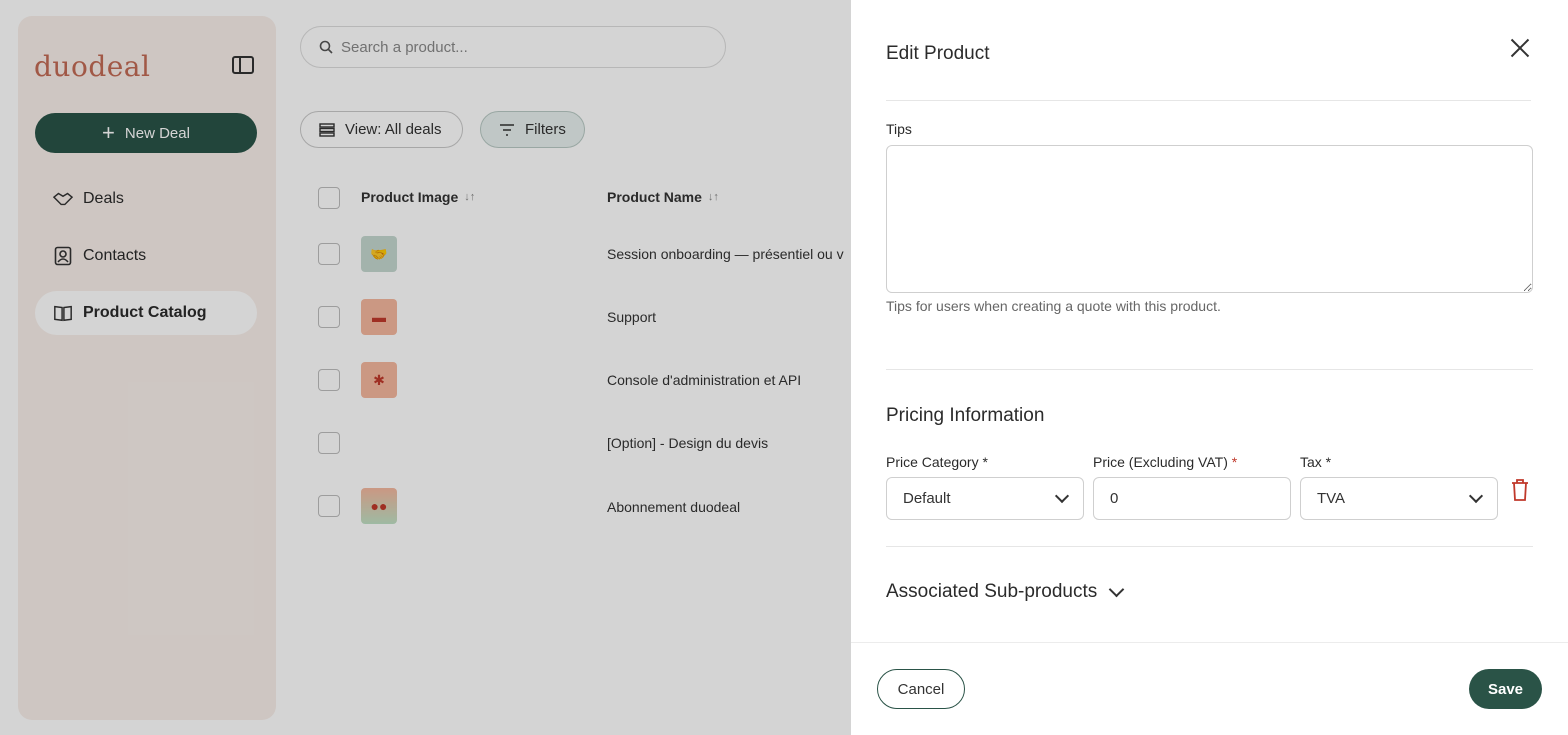 This screenshot has width=1568, height=735. Describe the element at coordinates (937, 462) in the screenshot. I see `price-category-label: Price Category *` at that location.